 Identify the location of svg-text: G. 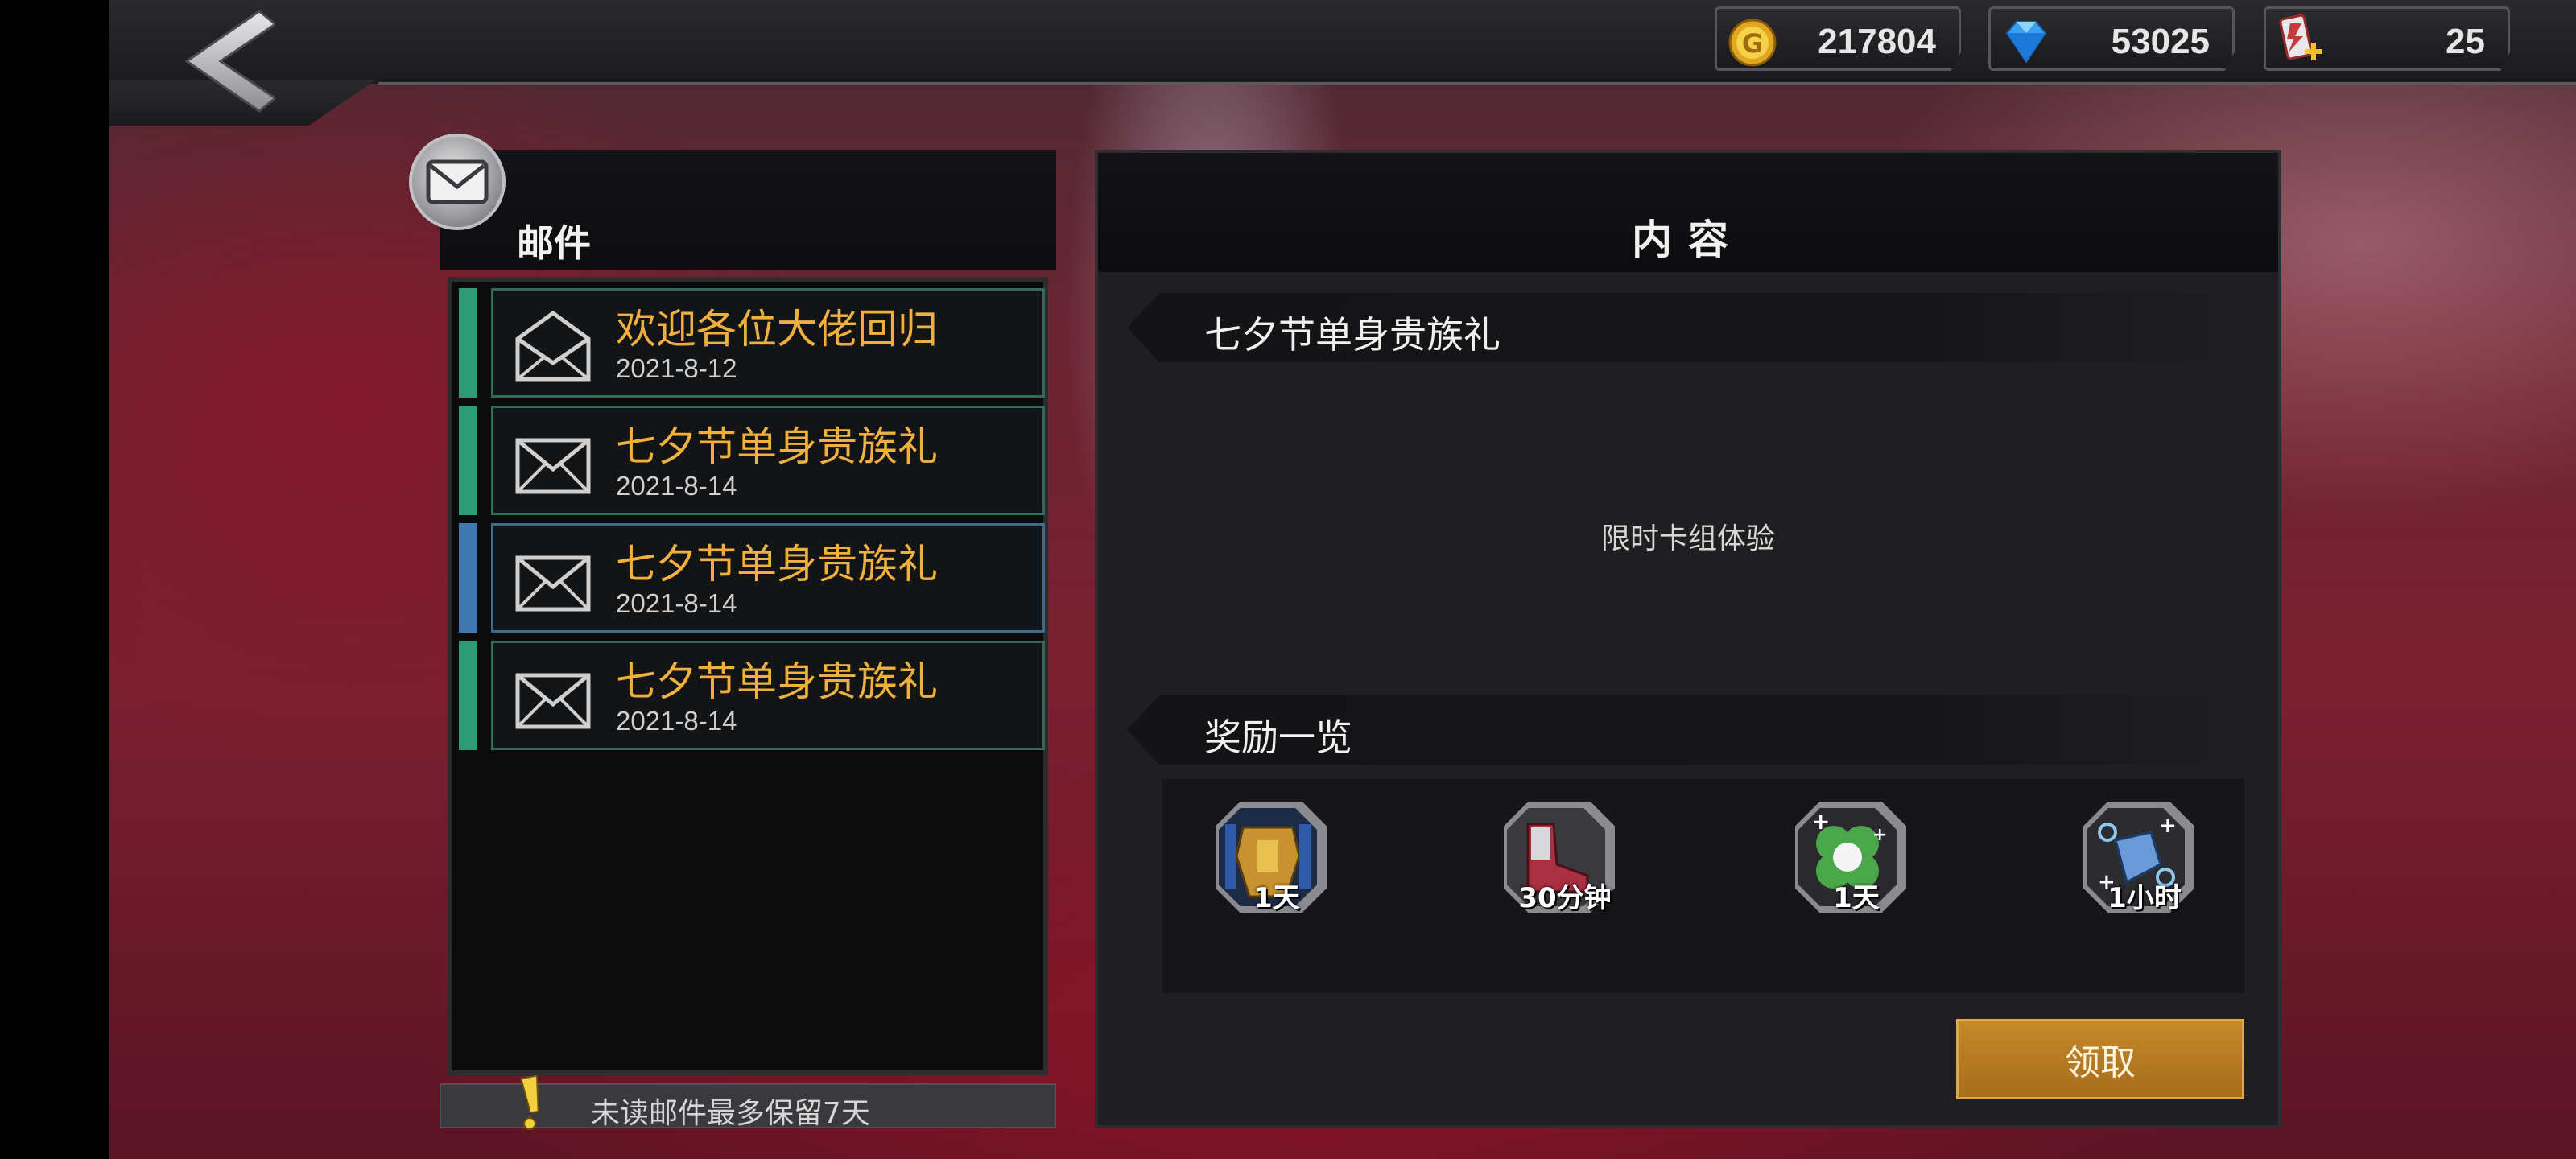
(1752, 43).